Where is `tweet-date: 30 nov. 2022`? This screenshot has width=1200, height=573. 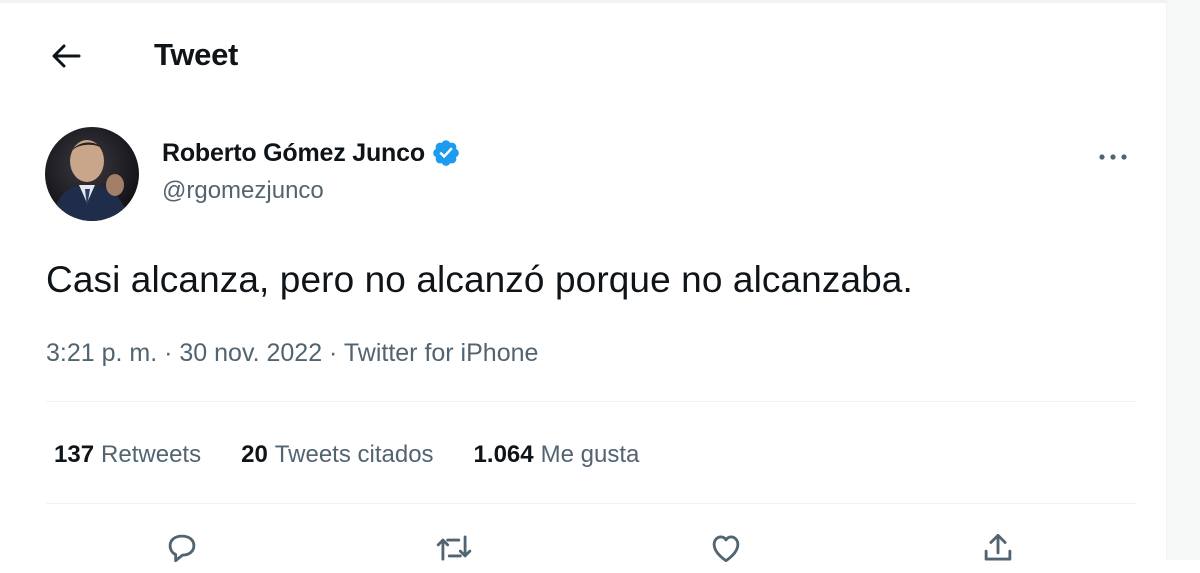
tweet-date: 30 nov. 2022 is located at coordinates (250, 353).